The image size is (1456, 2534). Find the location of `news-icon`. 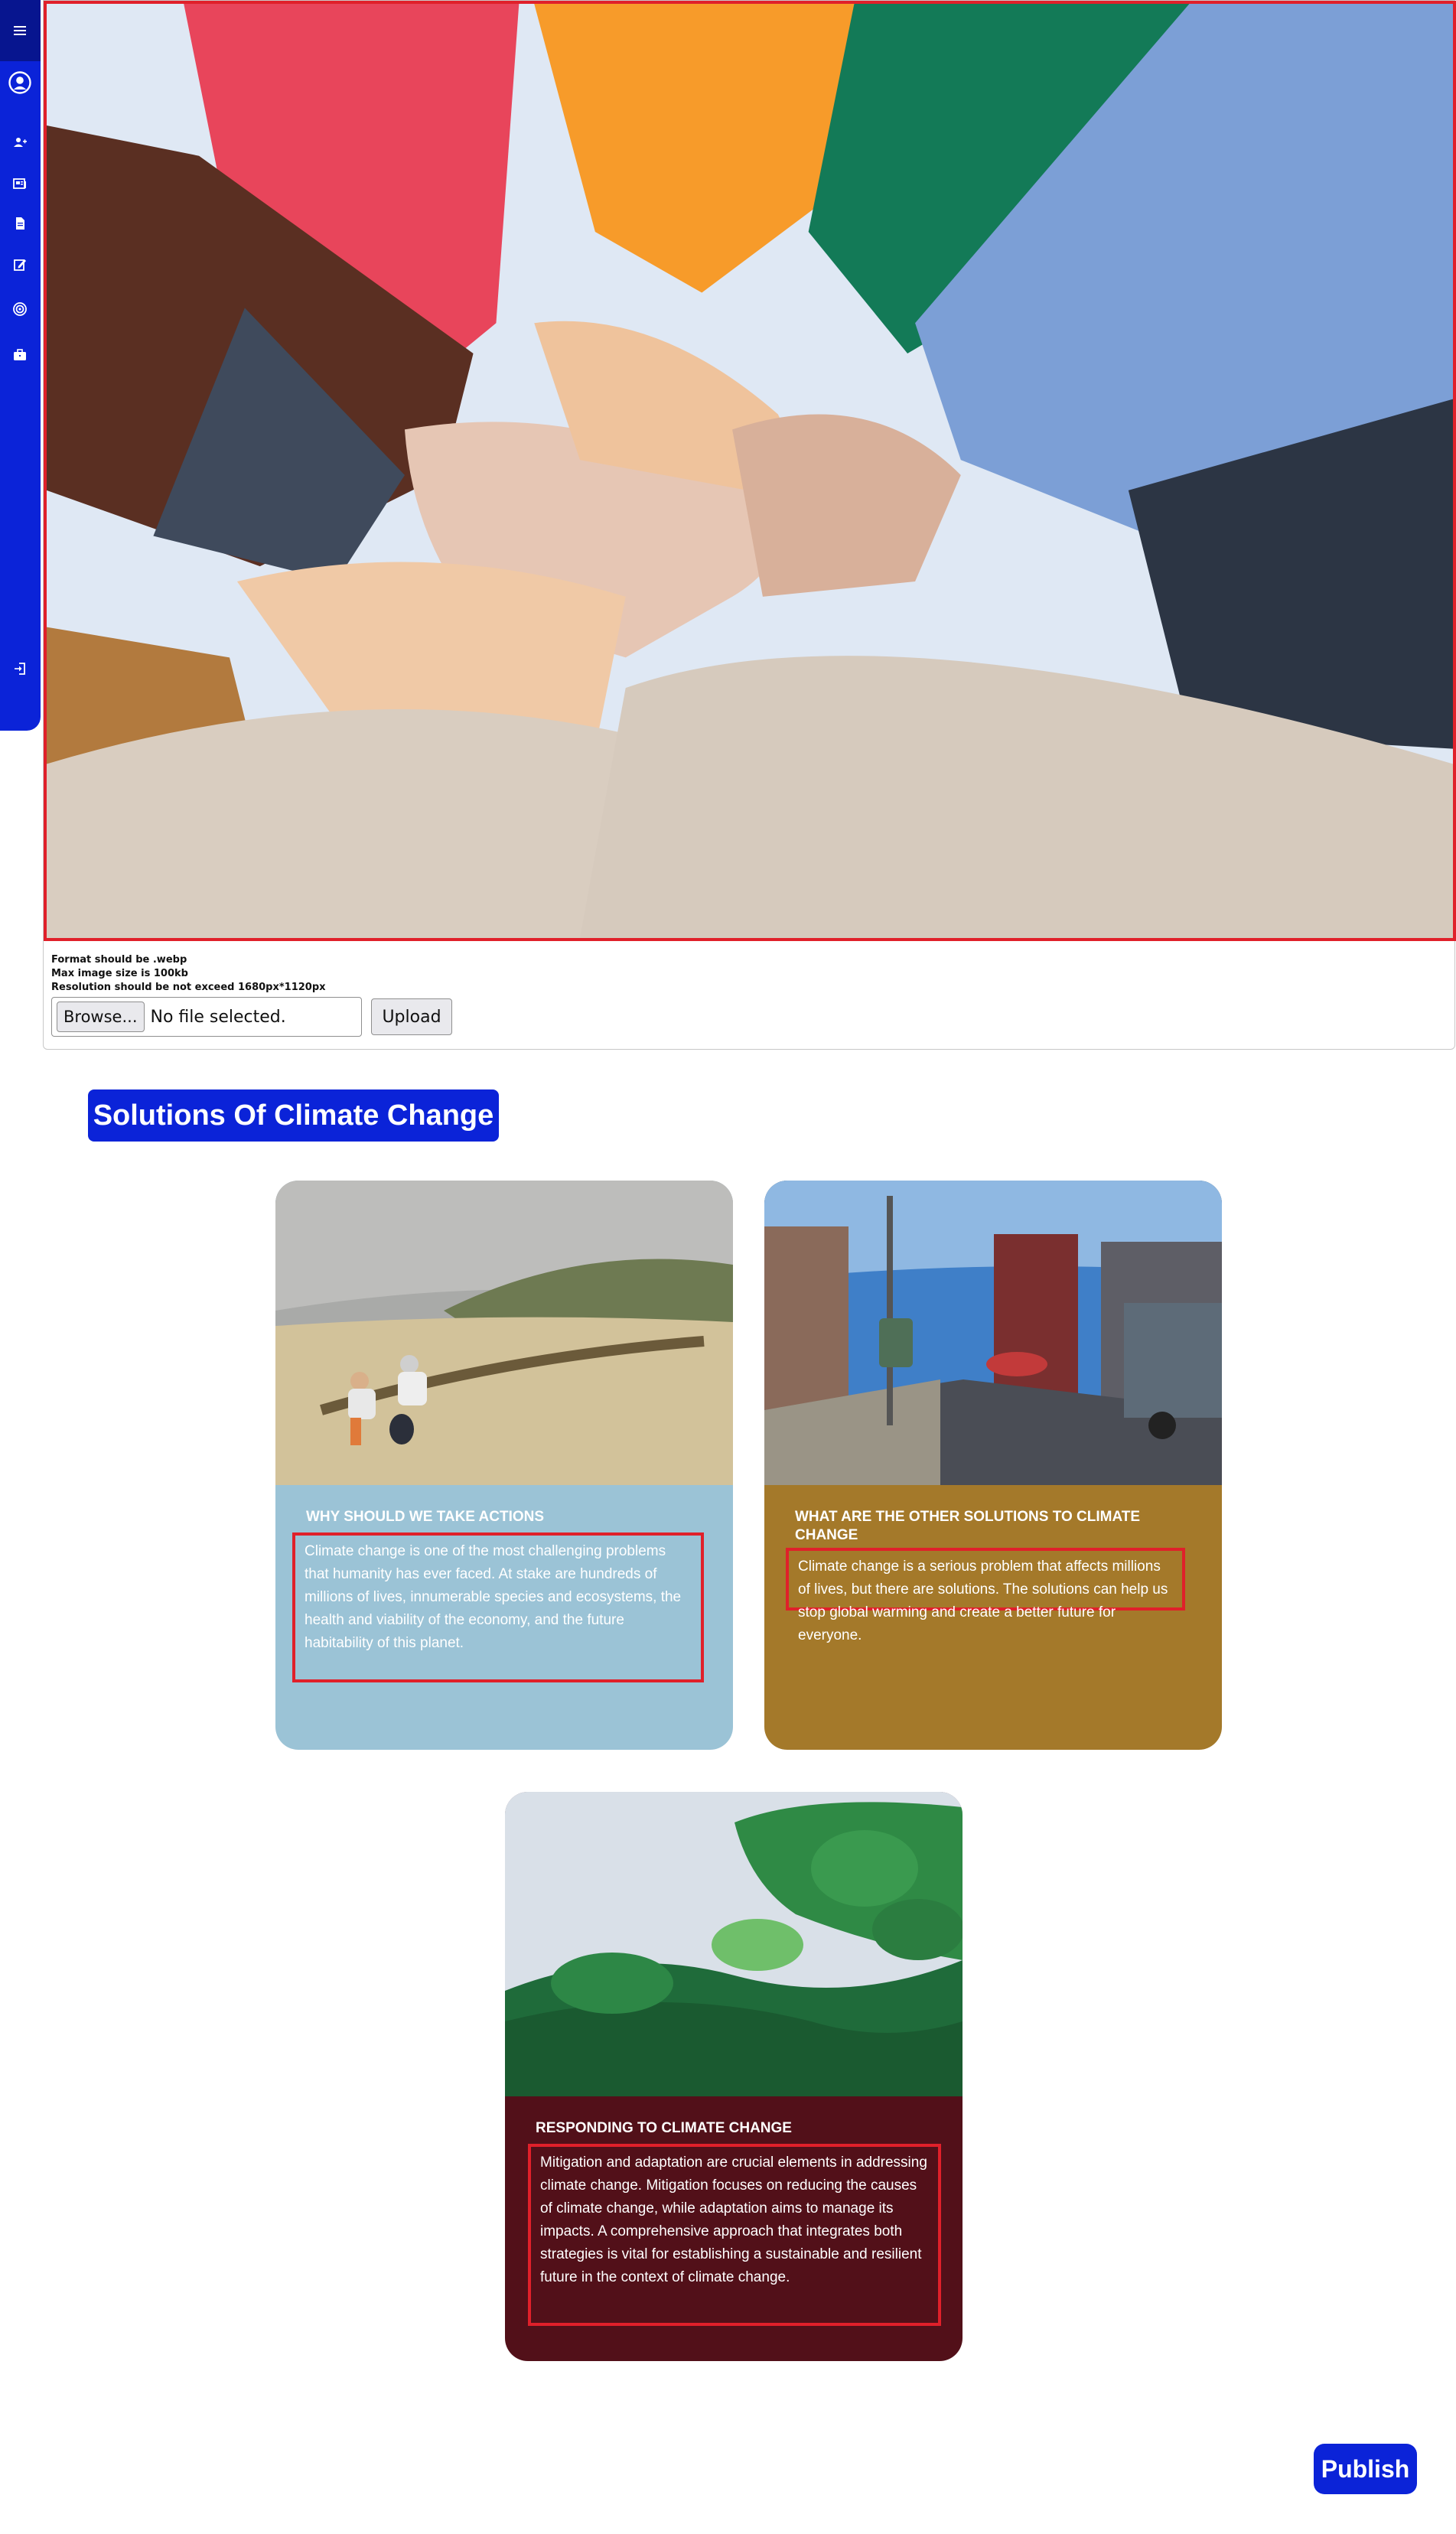

news-icon is located at coordinates (20, 183).